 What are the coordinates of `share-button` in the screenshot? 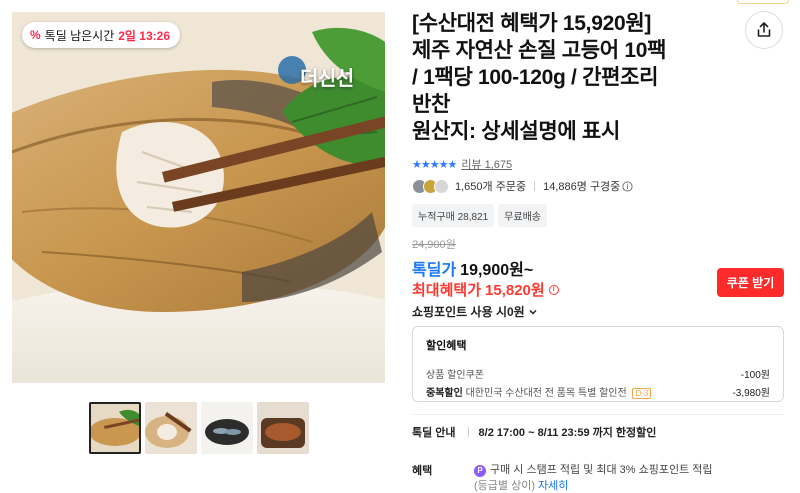 It's located at (764, 30).